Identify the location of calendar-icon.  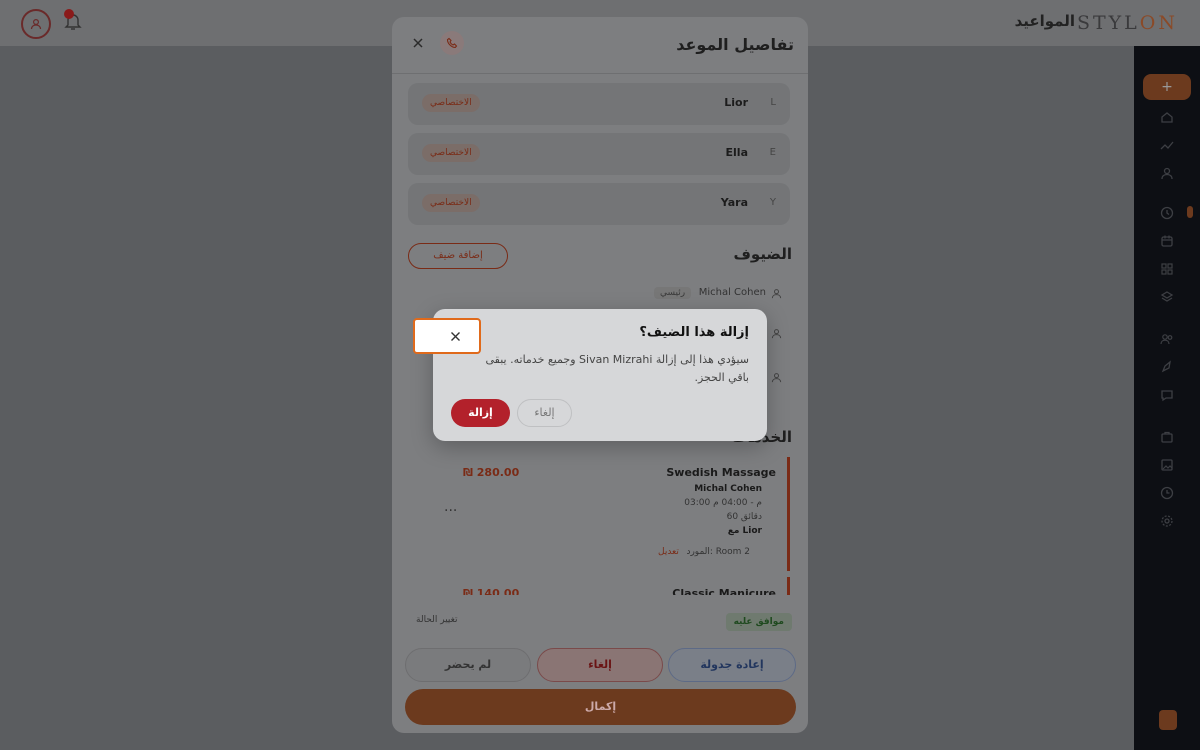
(1167, 241).